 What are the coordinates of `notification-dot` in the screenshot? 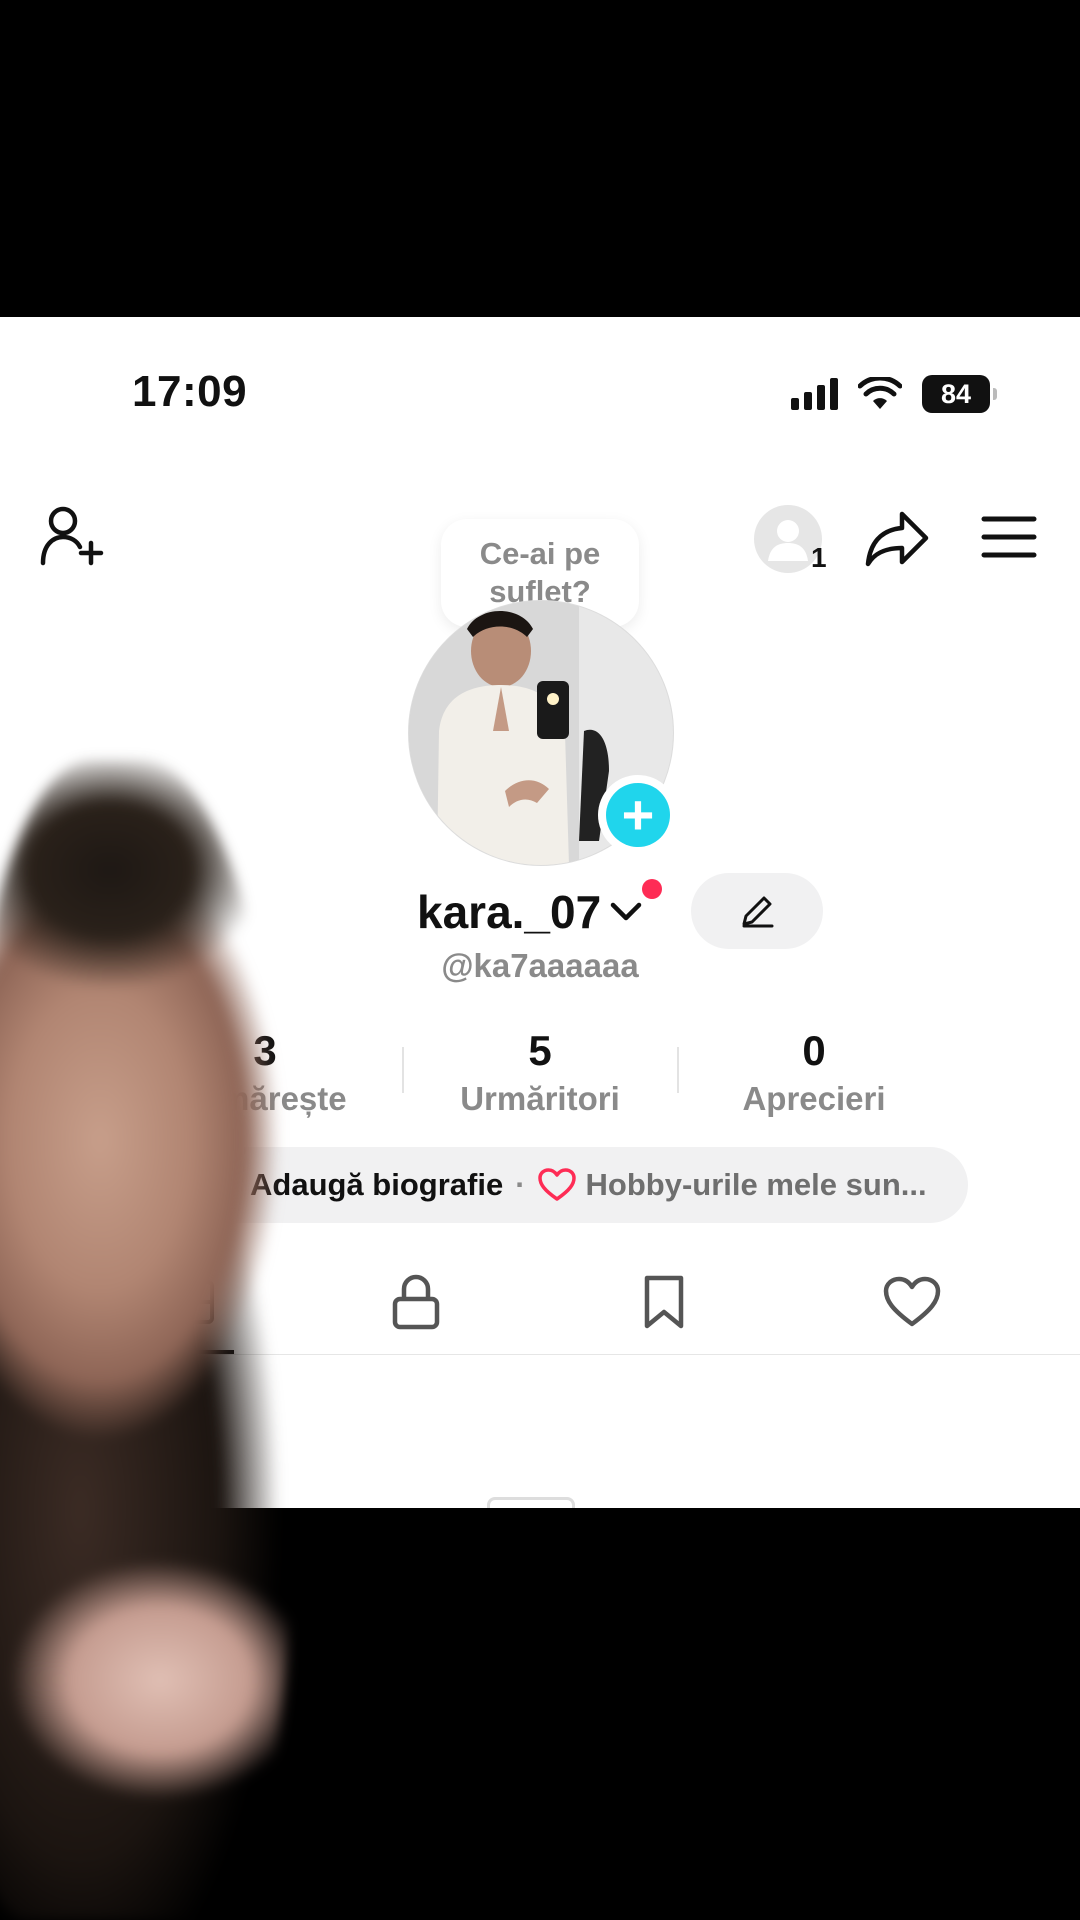 It's located at (652, 889).